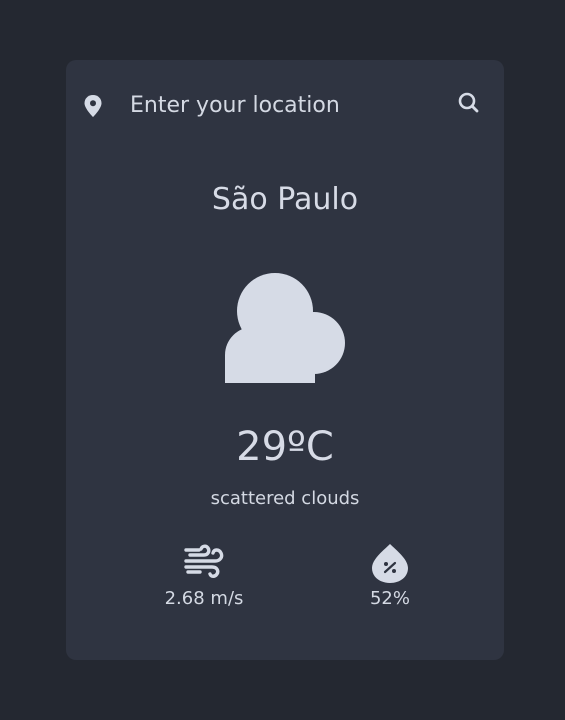 This screenshot has width=565, height=720. Describe the element at coordinates (285, 498) in the screenshot. I see `weather-description: scattered clouds` at that location.